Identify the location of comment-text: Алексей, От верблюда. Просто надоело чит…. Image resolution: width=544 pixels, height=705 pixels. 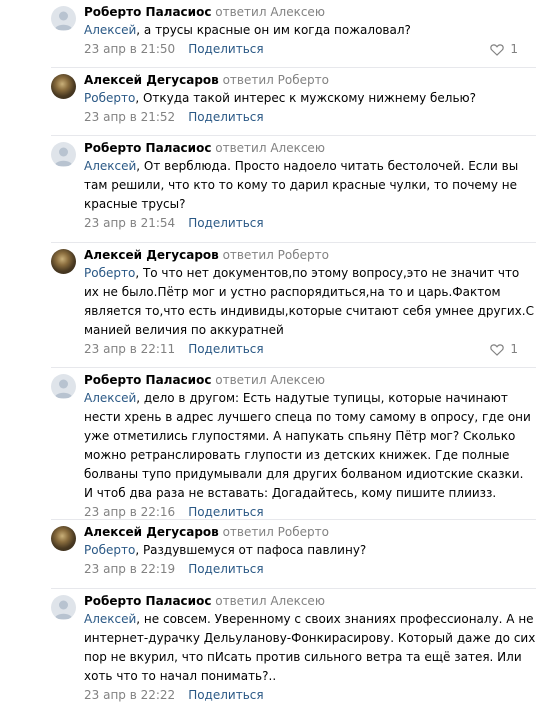
(310, 185).